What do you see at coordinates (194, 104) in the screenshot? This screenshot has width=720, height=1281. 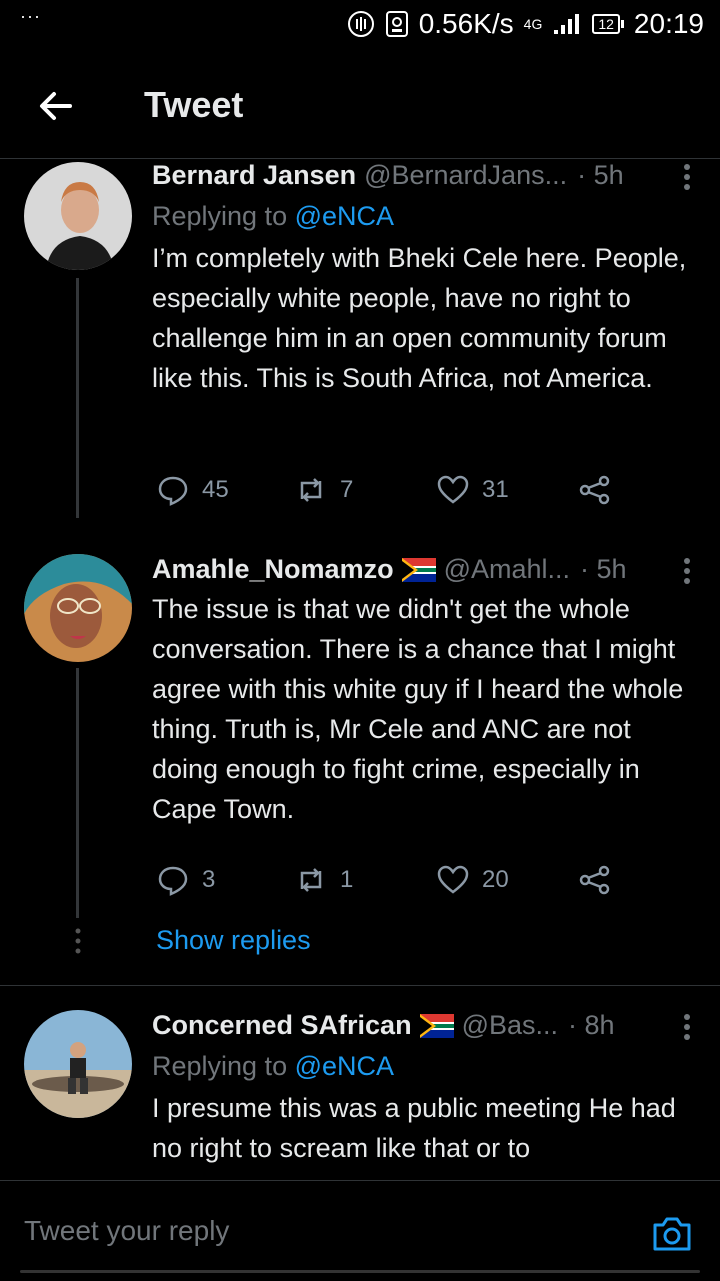 I see `page-title: Tweet` at bounding box center [194, 104].